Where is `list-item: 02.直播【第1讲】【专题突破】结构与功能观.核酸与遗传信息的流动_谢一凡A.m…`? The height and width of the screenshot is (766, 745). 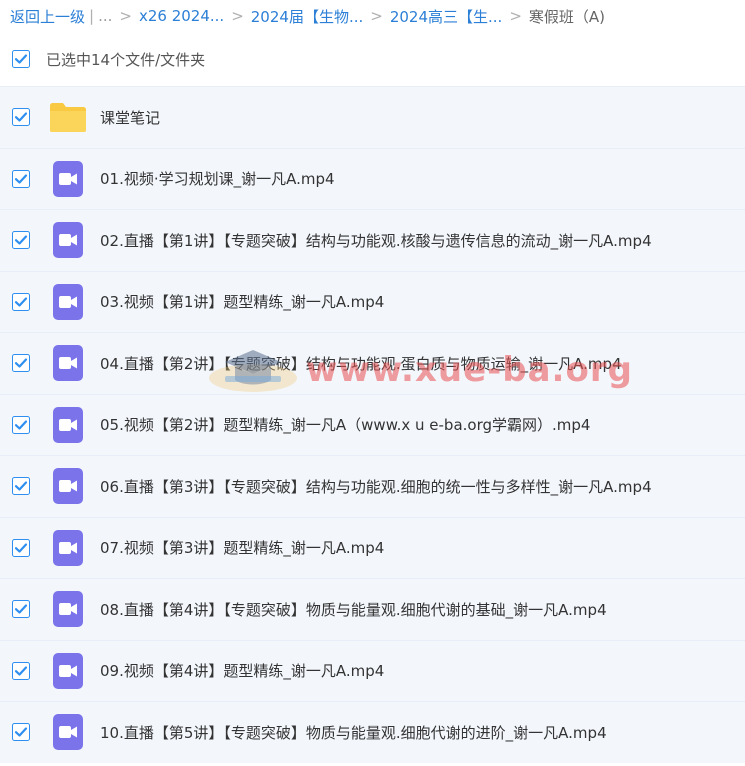 list-item: 02.直播【第1讲】【专题突破】结构与功能观.核酸与遗传信息的流动_谢一凡A.m… is located at coordinates (372, 240).